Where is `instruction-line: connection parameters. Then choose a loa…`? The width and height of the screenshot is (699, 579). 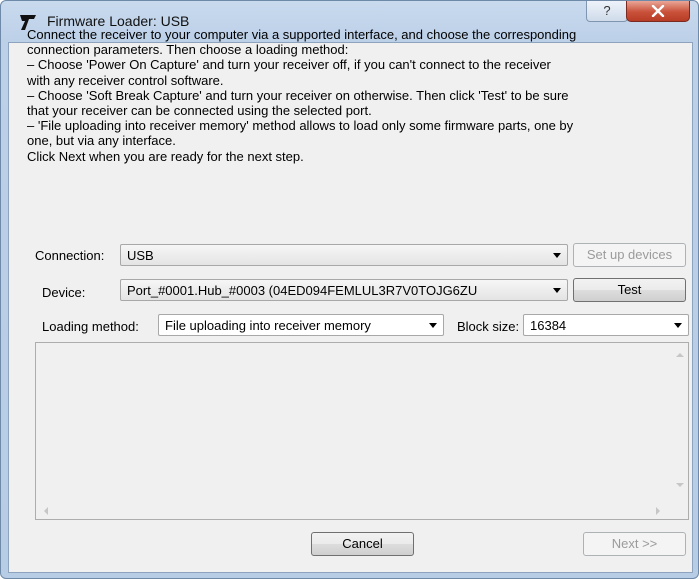
instruction-line: connection parameters. Then choose a loa… is located at coordinates (188, 50).